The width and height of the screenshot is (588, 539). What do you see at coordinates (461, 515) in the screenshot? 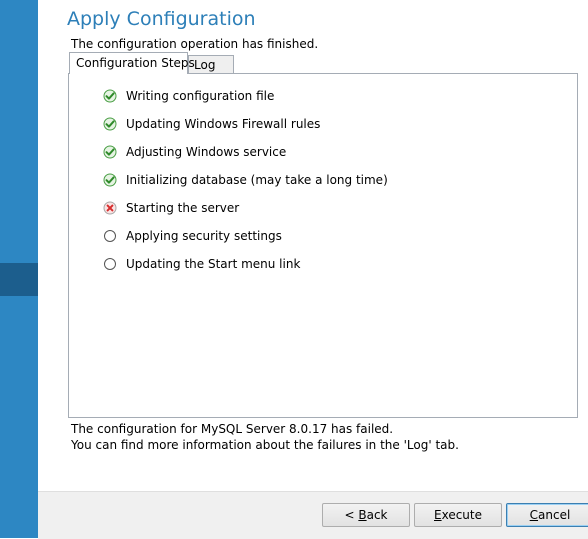
I see `execute-label-rest: xecute` at bounding box center [461, 515].